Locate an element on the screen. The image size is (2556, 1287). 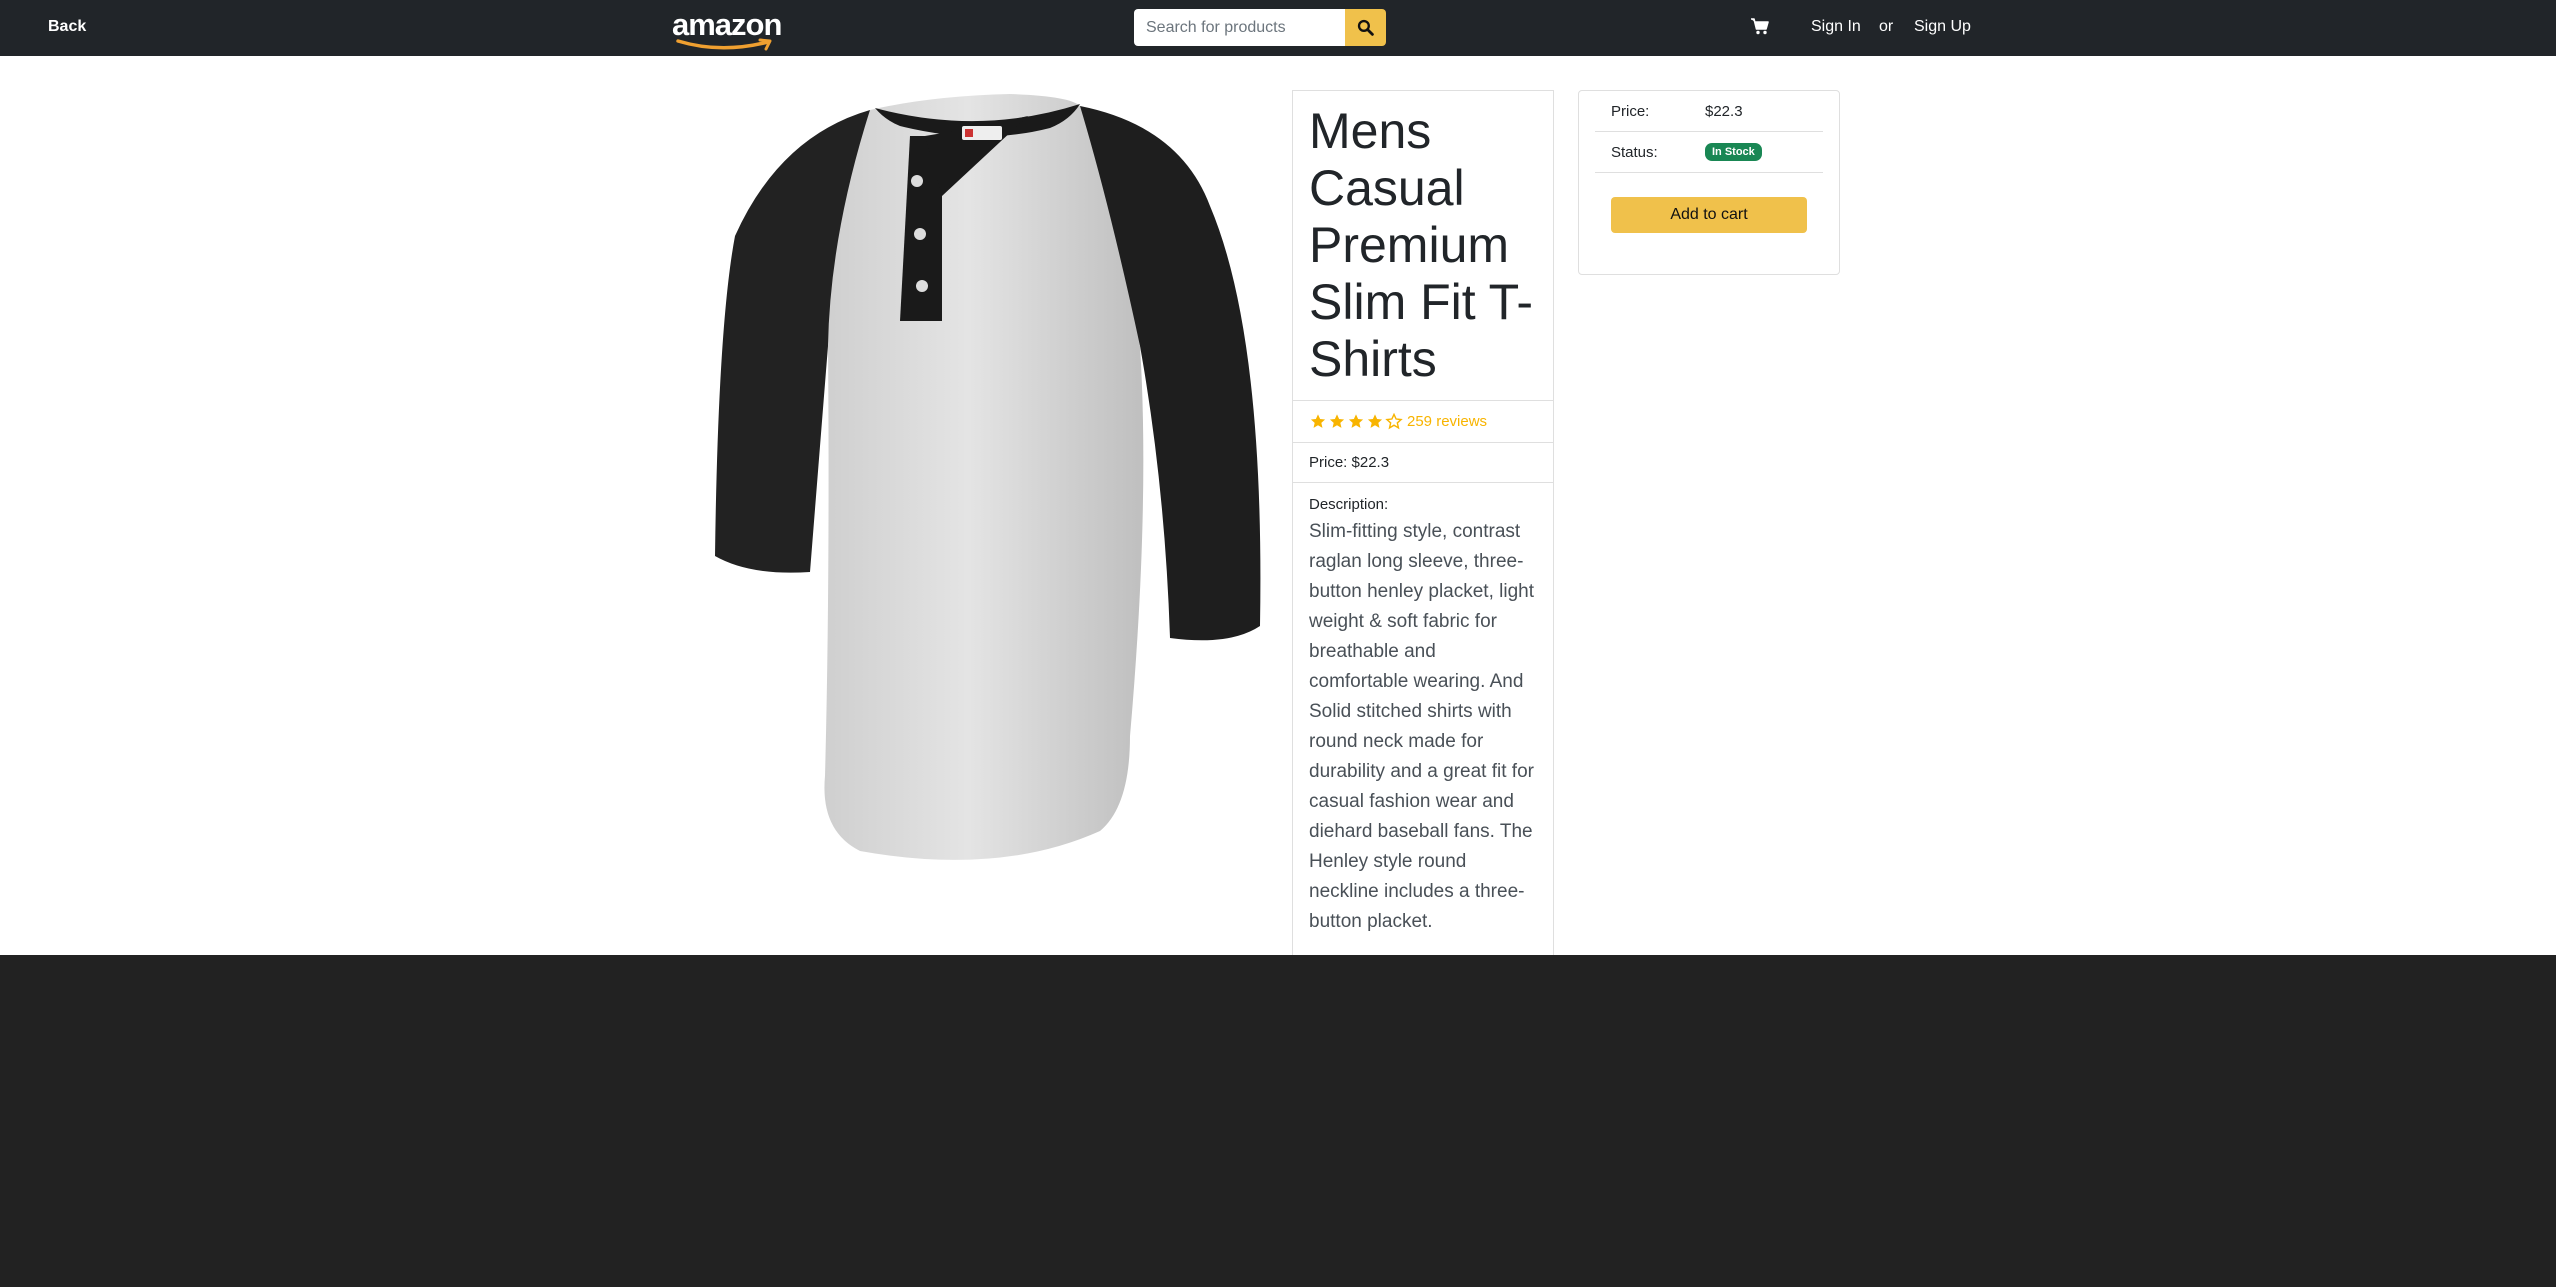
buybox-price-row: Price: $22.3 is located at coordinates (1709, 111).